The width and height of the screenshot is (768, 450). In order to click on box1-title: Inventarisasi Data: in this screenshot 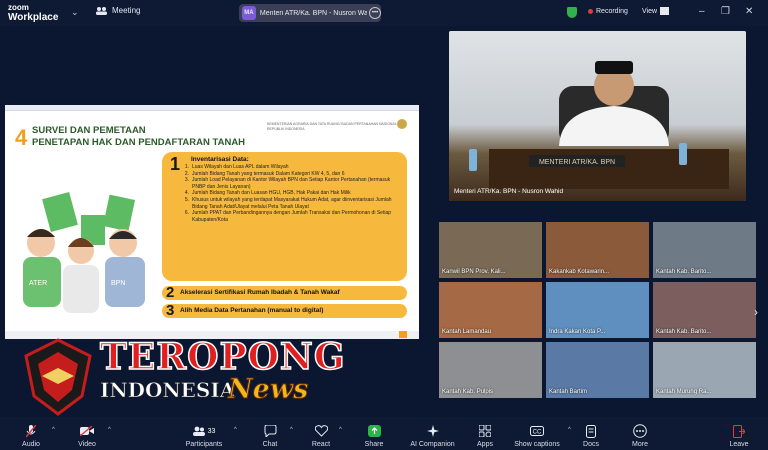, I will do `click(220, 159)`.